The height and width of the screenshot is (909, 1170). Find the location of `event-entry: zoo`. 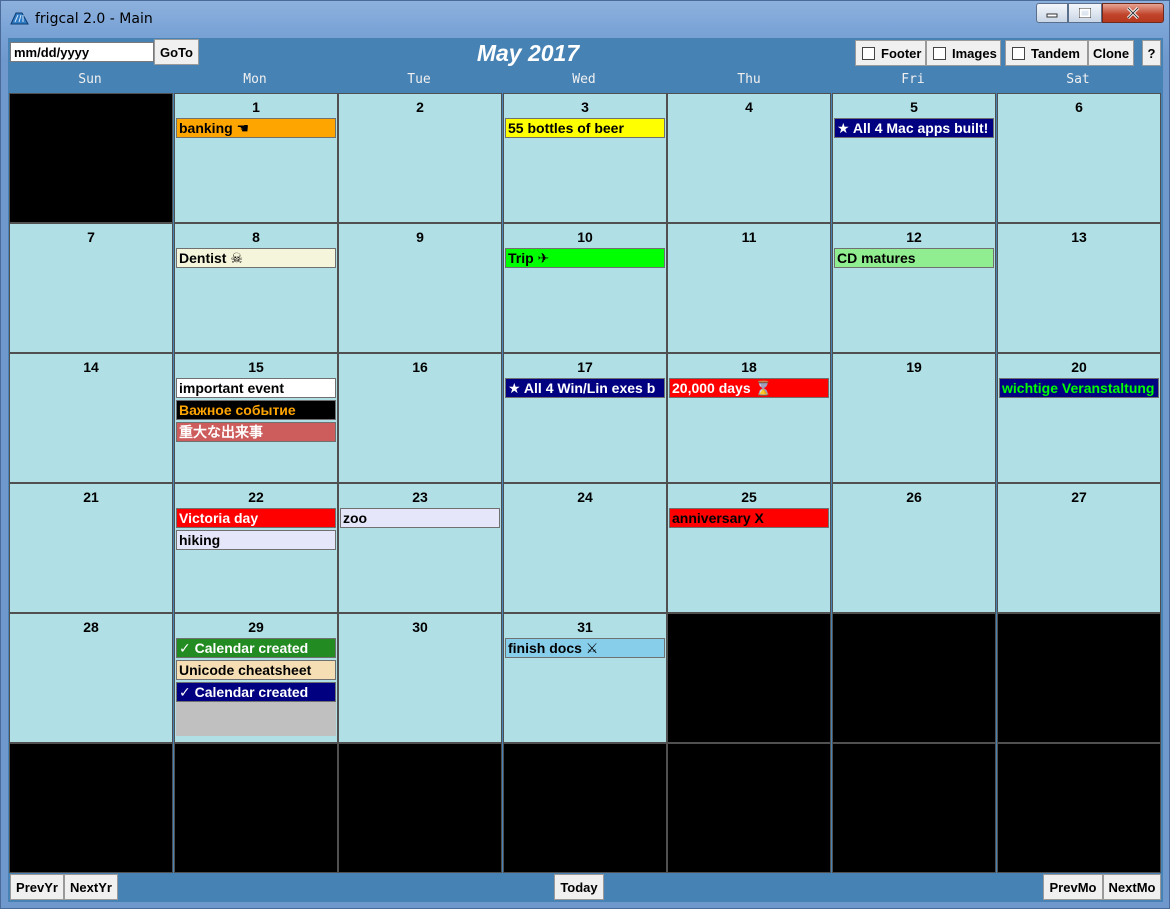

event-entry: zoo is located at coordinates (420, 518).